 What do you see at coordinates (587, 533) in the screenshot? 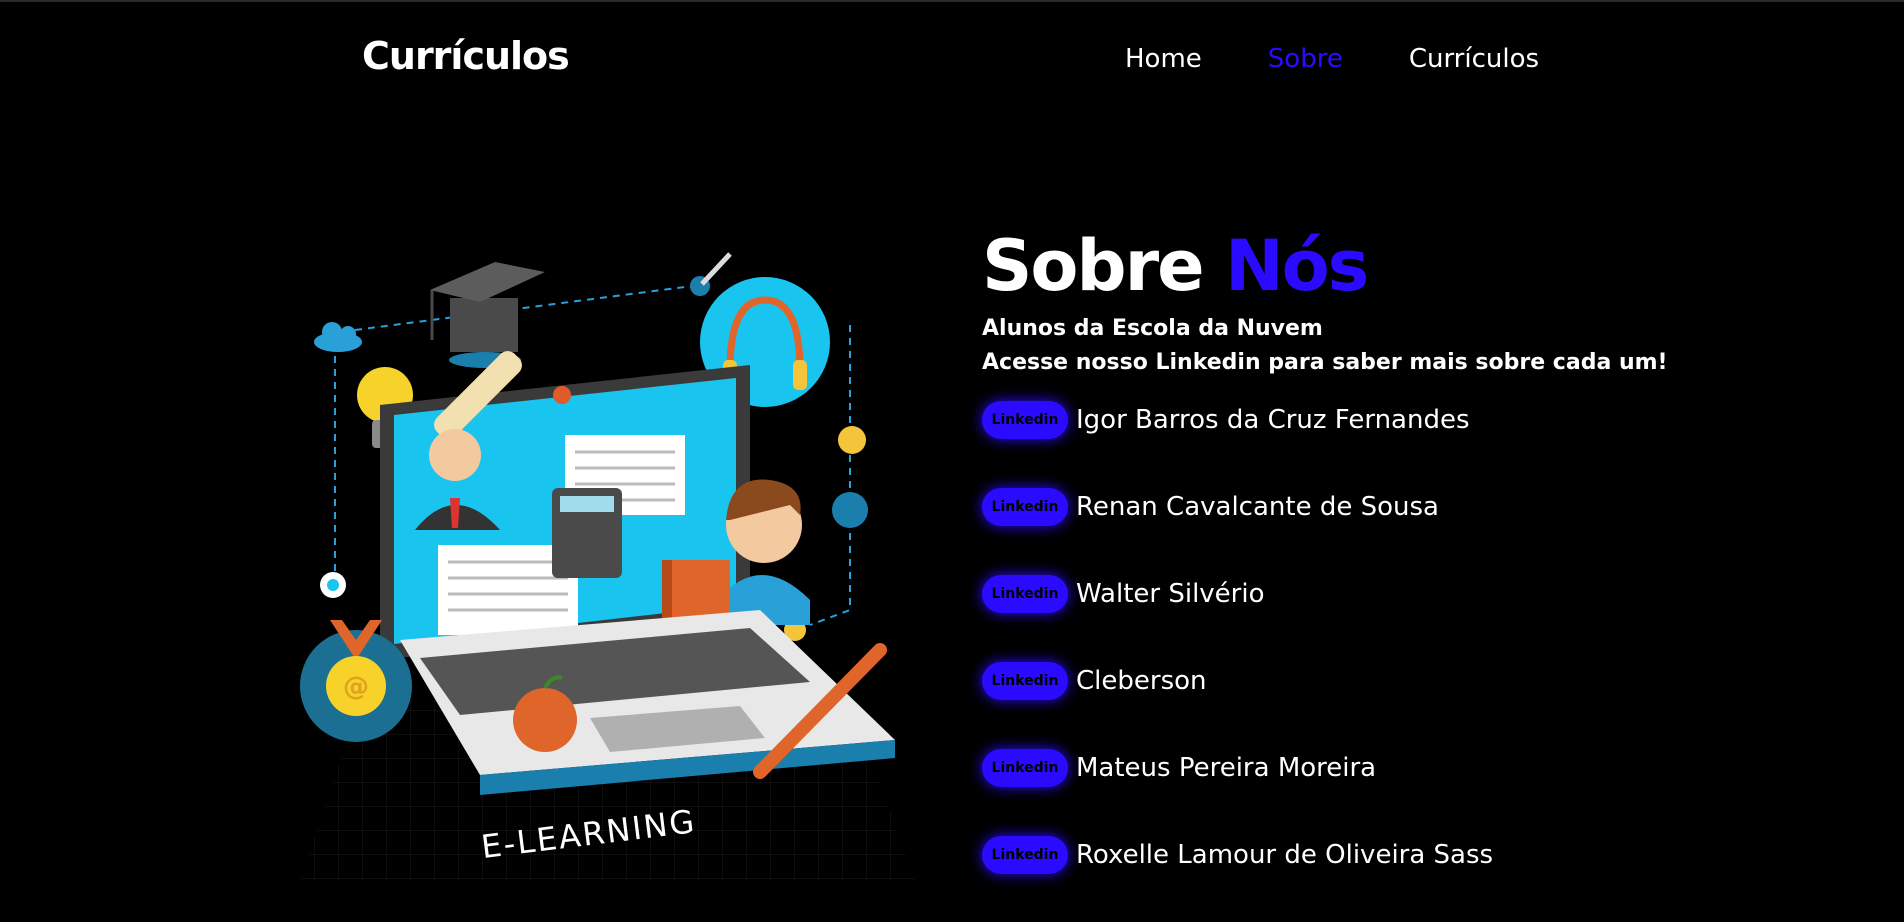
I see `calculator-icon` at bounding box center [587, 533].